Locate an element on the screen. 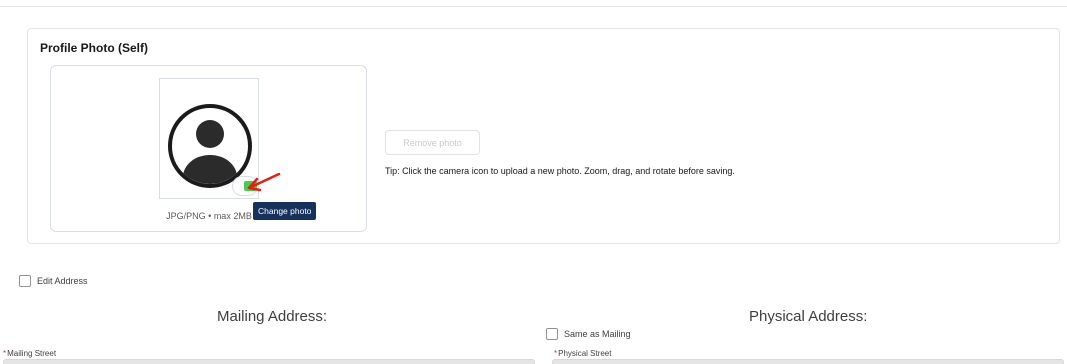 Image resolution: width=1067 pixels, height=364 pixels. mailing-street-label: *Mailing Street is located at coordinates (30, 353).